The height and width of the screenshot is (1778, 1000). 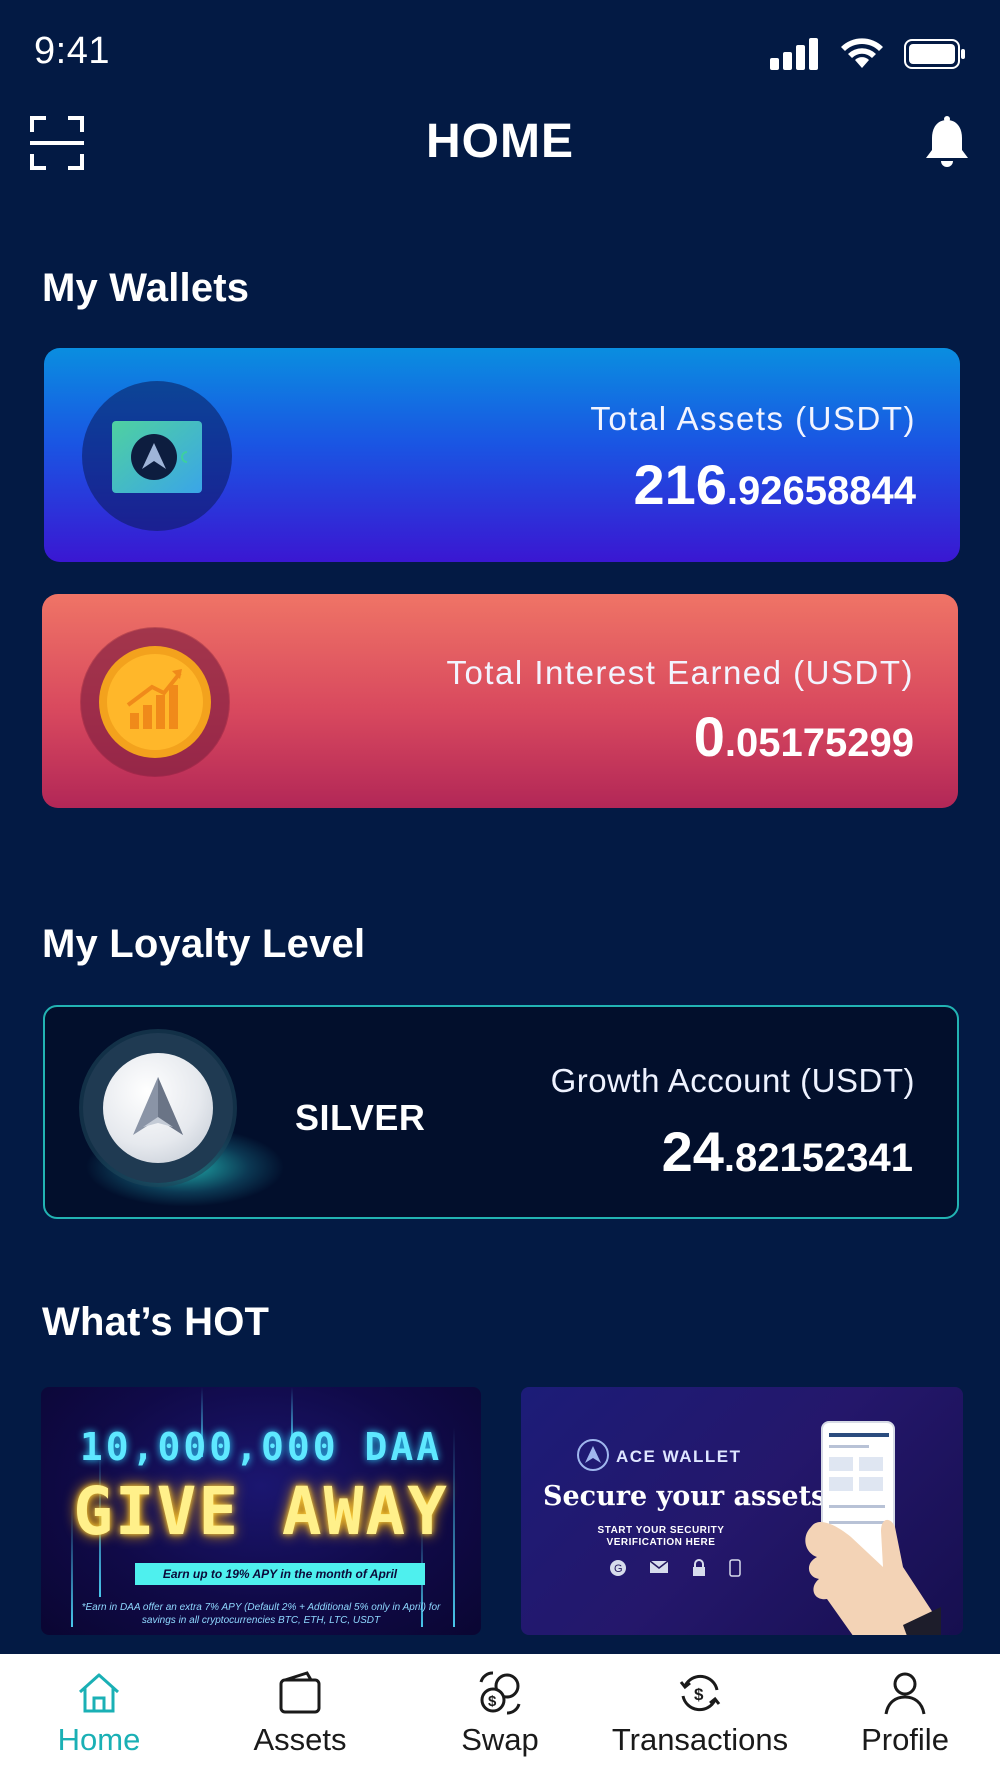 I want to click on wallet-badge, so click(x=157, y=456).